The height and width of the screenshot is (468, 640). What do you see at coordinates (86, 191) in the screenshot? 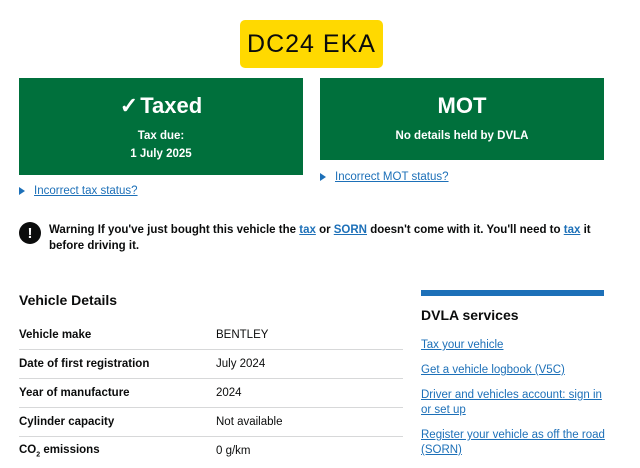
I see `incorrect-tax-status-label: Incorrect tax status?` at bounding box center [86, 191].